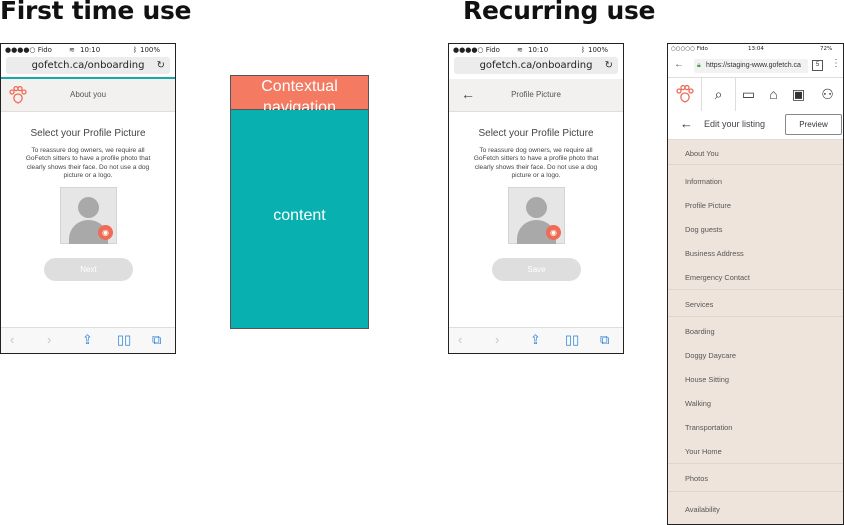 The image size is (844, 525). I want to click on menu-item-walking: Walking, so click(698, 403).